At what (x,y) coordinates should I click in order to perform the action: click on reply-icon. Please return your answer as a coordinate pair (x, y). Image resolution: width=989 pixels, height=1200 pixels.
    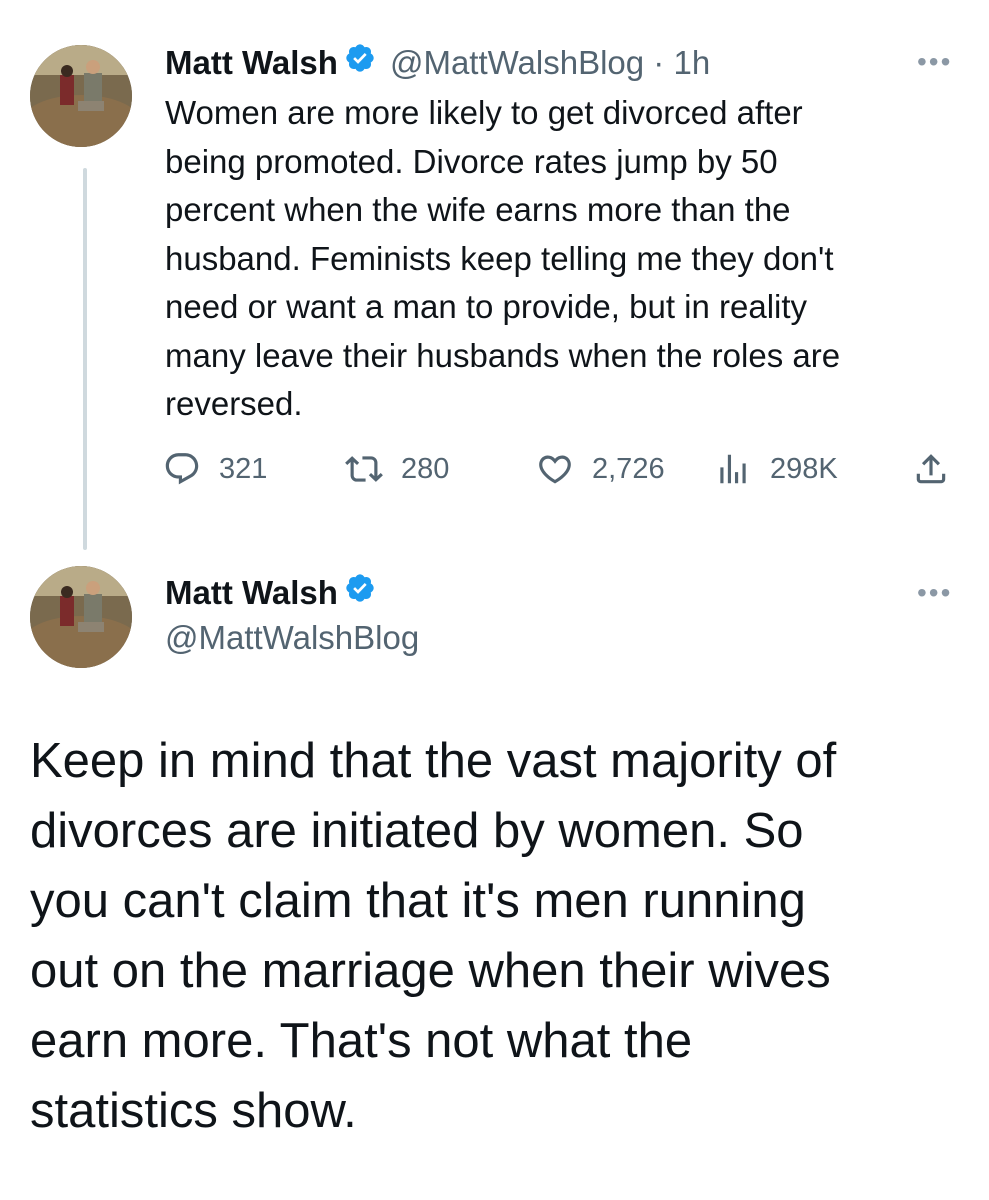
    Looking at the image, I should click on (182, 469).